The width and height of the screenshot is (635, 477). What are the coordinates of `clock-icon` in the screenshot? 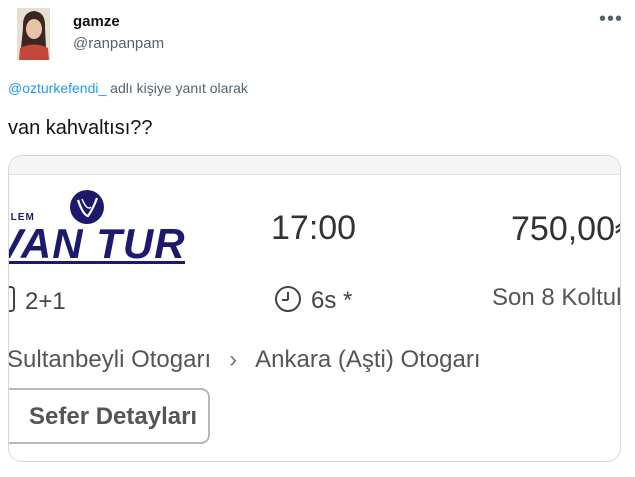 It's located at (288, 299).